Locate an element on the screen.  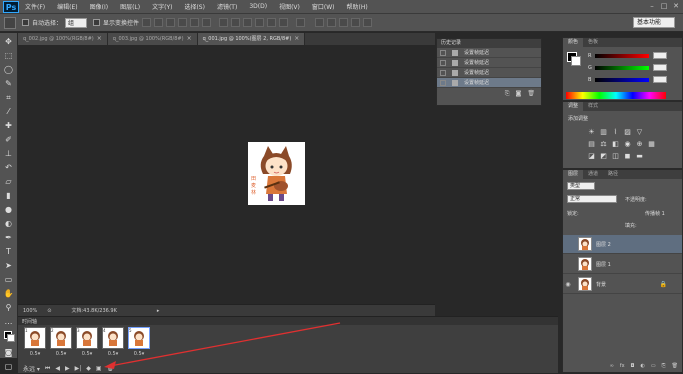
posterize-icon: ◩ is located at coordinates (603, 156).